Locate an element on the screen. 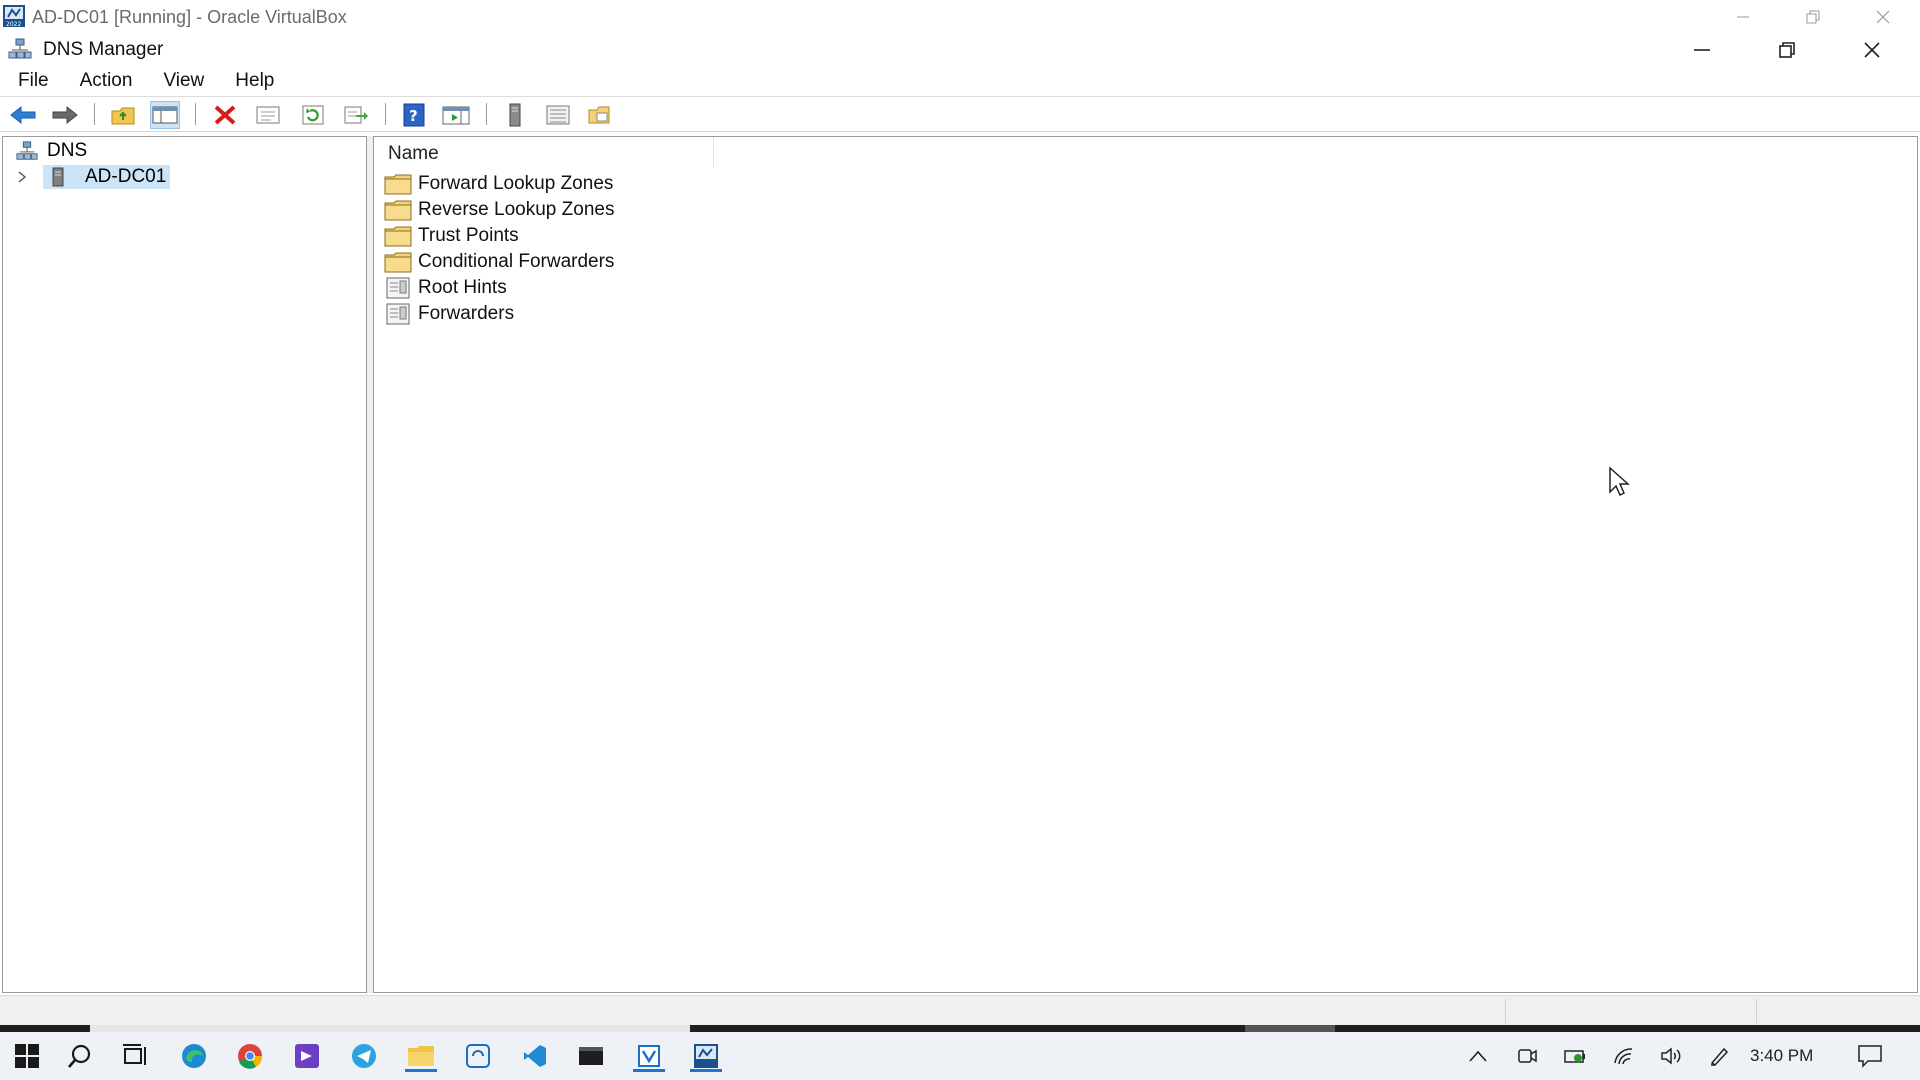 The height and width of the screenshot is (1080, 1920). terminal-app is located at coordinates (591, 1056).